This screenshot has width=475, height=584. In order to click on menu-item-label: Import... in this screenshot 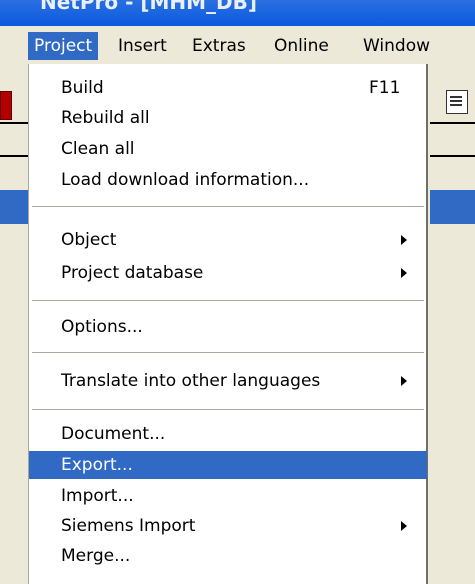, I will do `click(97, 496)`.